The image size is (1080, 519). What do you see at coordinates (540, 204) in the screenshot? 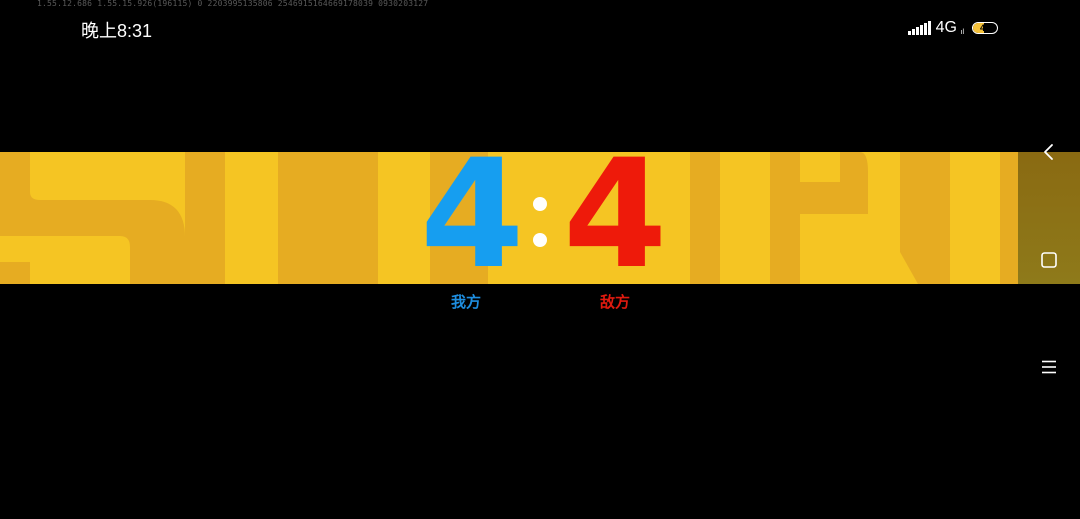
I see `score-separator-top-dot` at bounding box center [540, 204].